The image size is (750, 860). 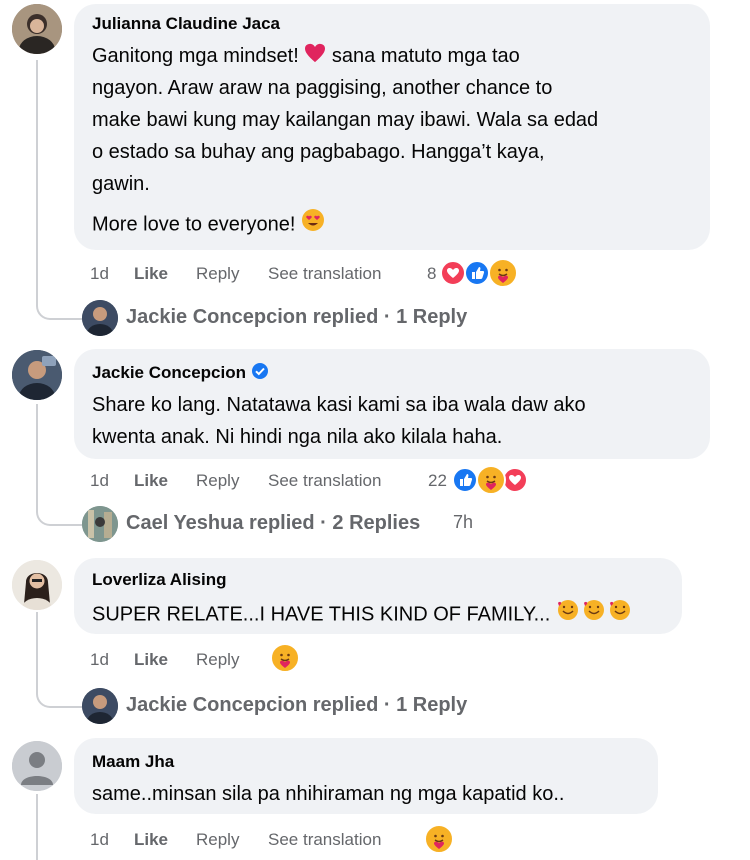 I want to click on reaction-count: 22, so click(x=437, y=481).